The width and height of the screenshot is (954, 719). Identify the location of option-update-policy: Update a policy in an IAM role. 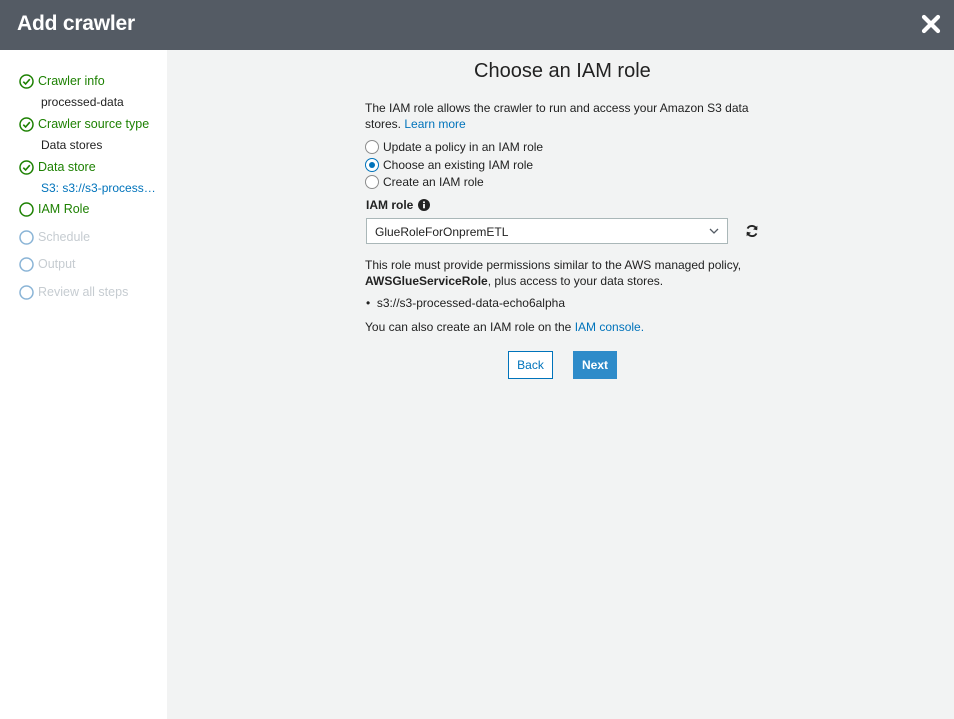
(454, 147).